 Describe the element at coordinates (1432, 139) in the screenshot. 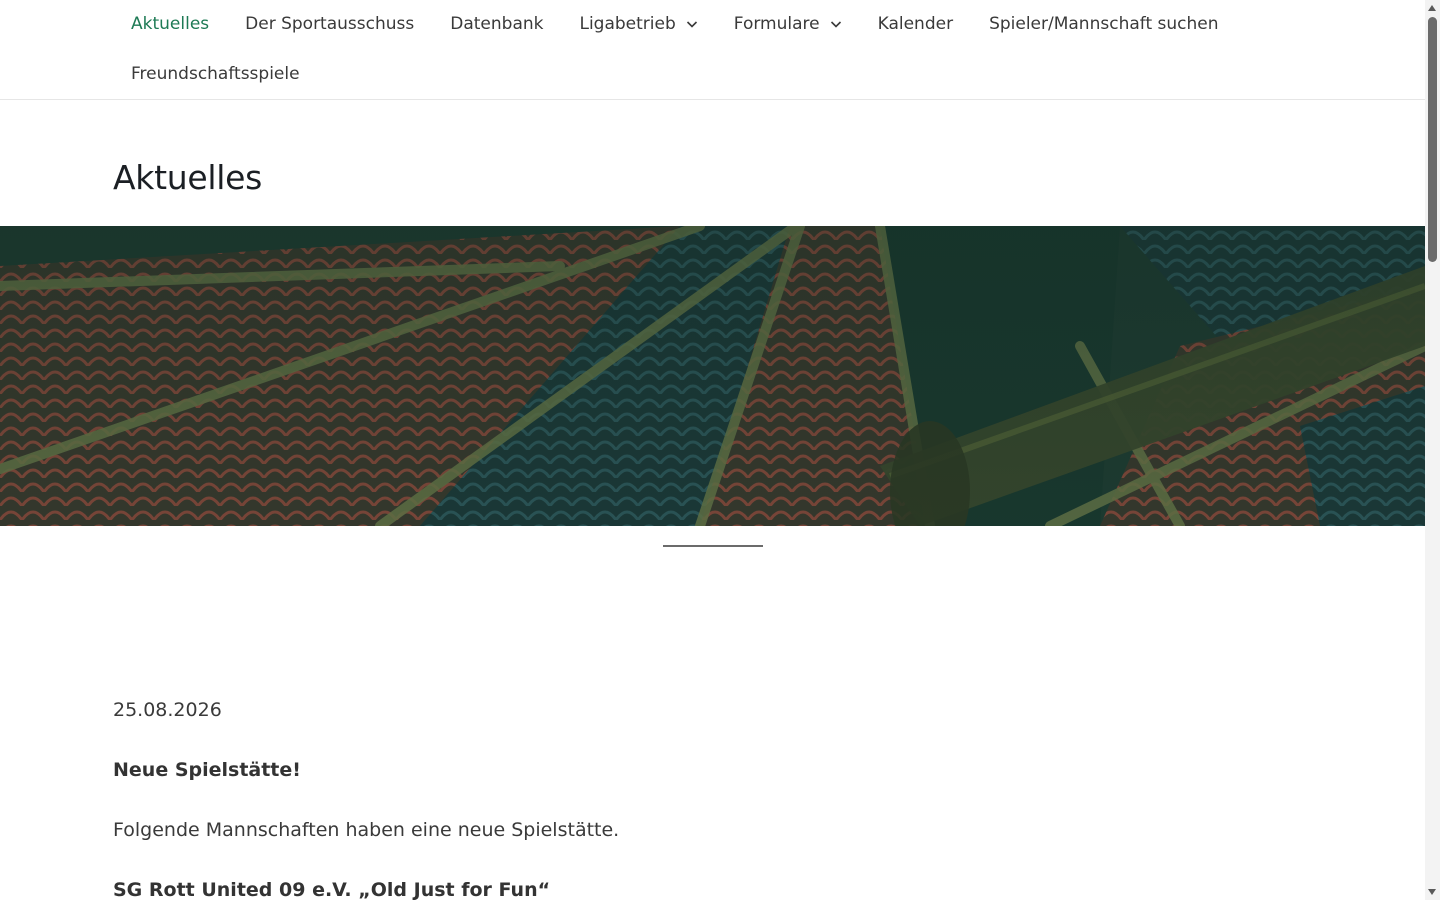

I see `scroll-thumb` at that location.